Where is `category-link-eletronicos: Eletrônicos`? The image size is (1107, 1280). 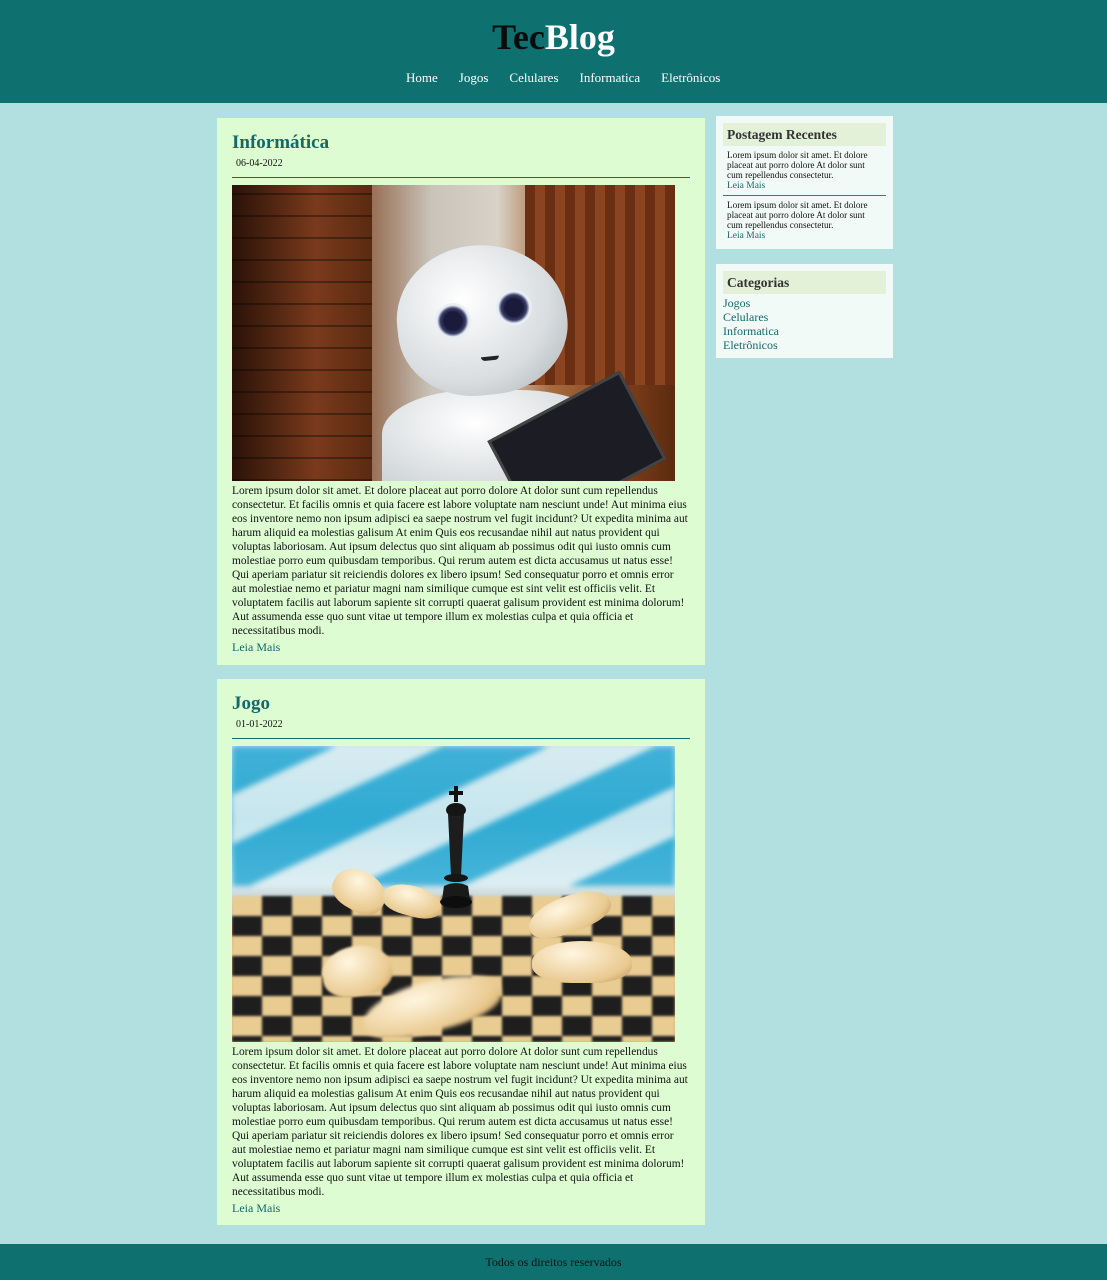 category-link-eletronicos: Eletrônicos is located at coordinates (804, 345).